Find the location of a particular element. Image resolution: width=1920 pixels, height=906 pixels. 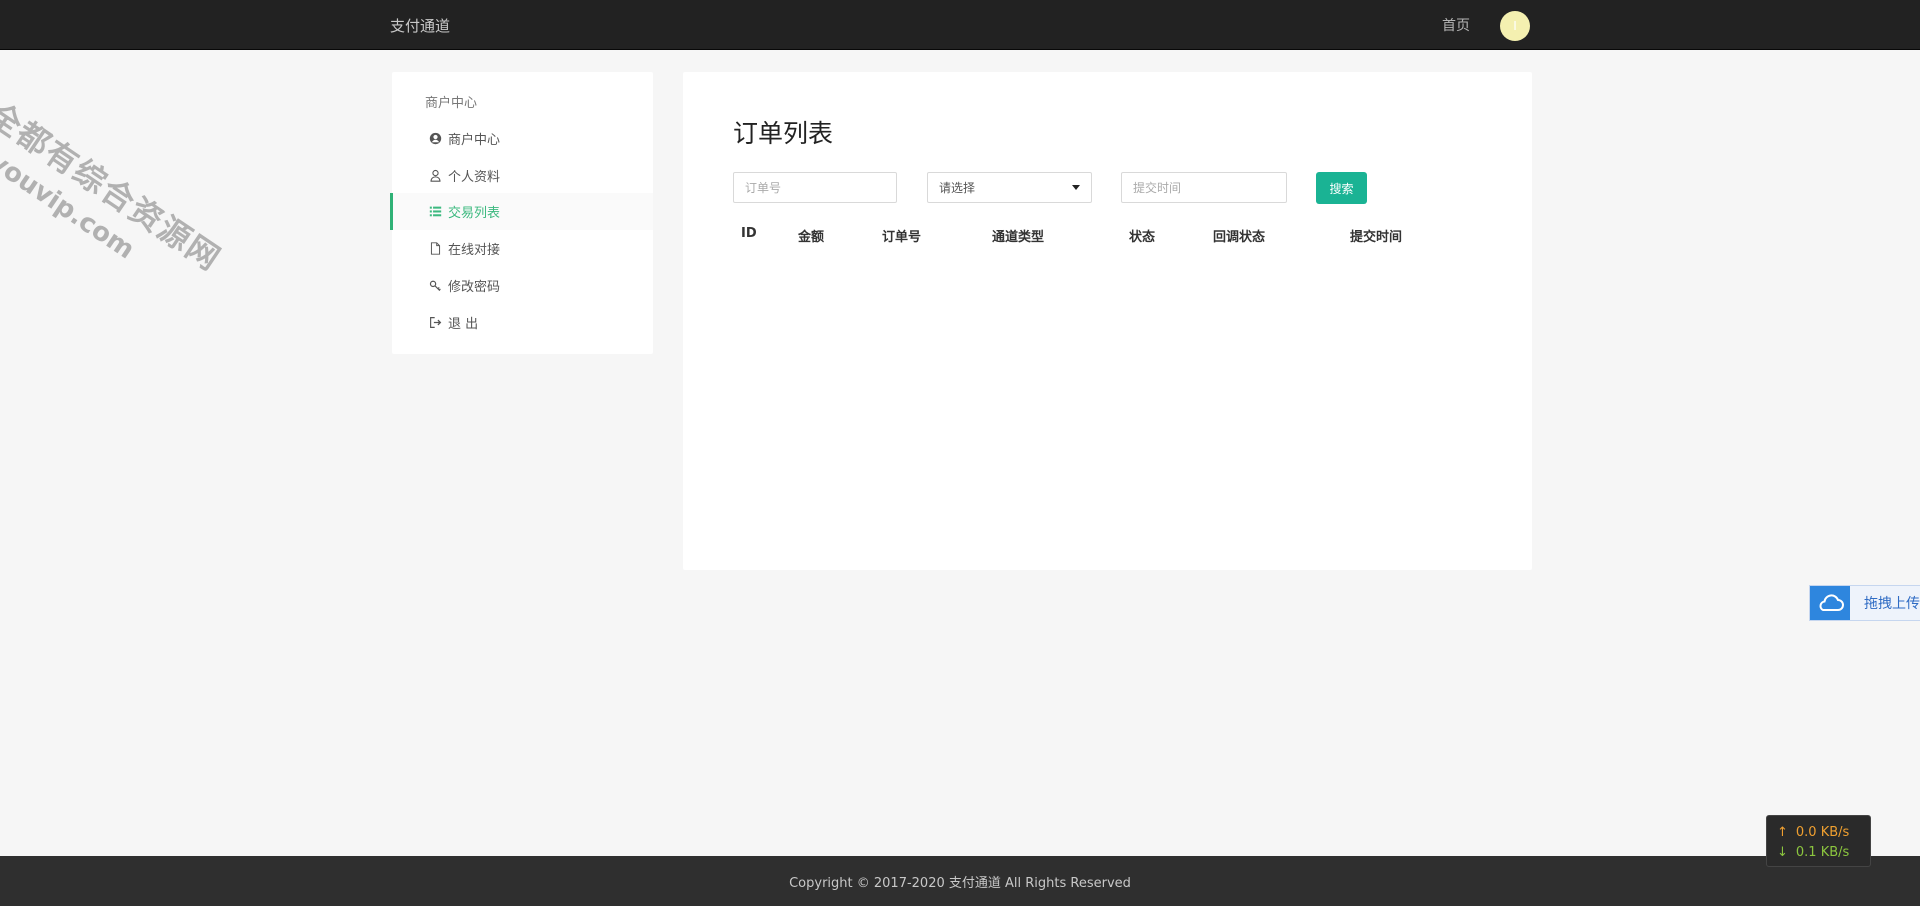

submit-time-input is located at coordinates (1204, 187).